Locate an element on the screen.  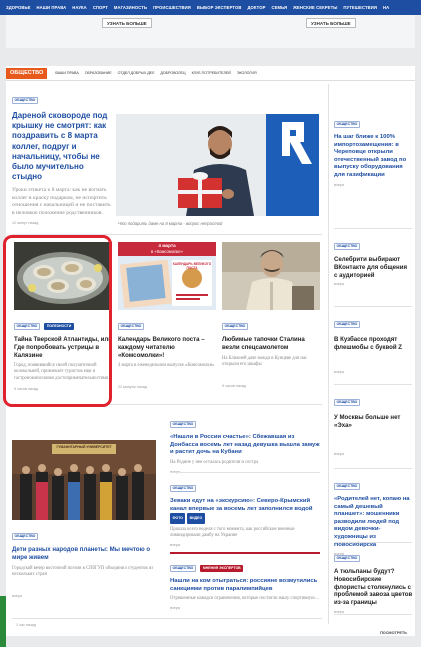
nav-item: ПРОИСШЕСТВИЯ is located at coordinates (172, 7).